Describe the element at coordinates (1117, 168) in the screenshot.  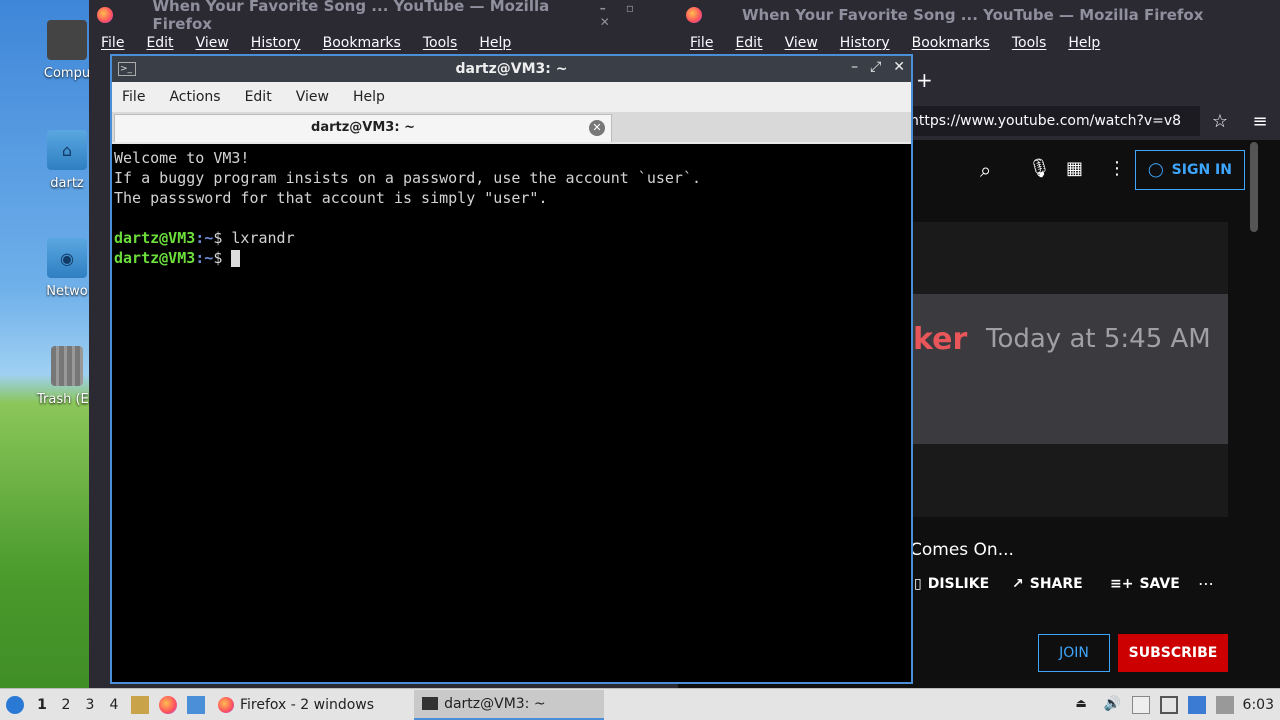
I see `more-vert-icon: ⋮` at that location.